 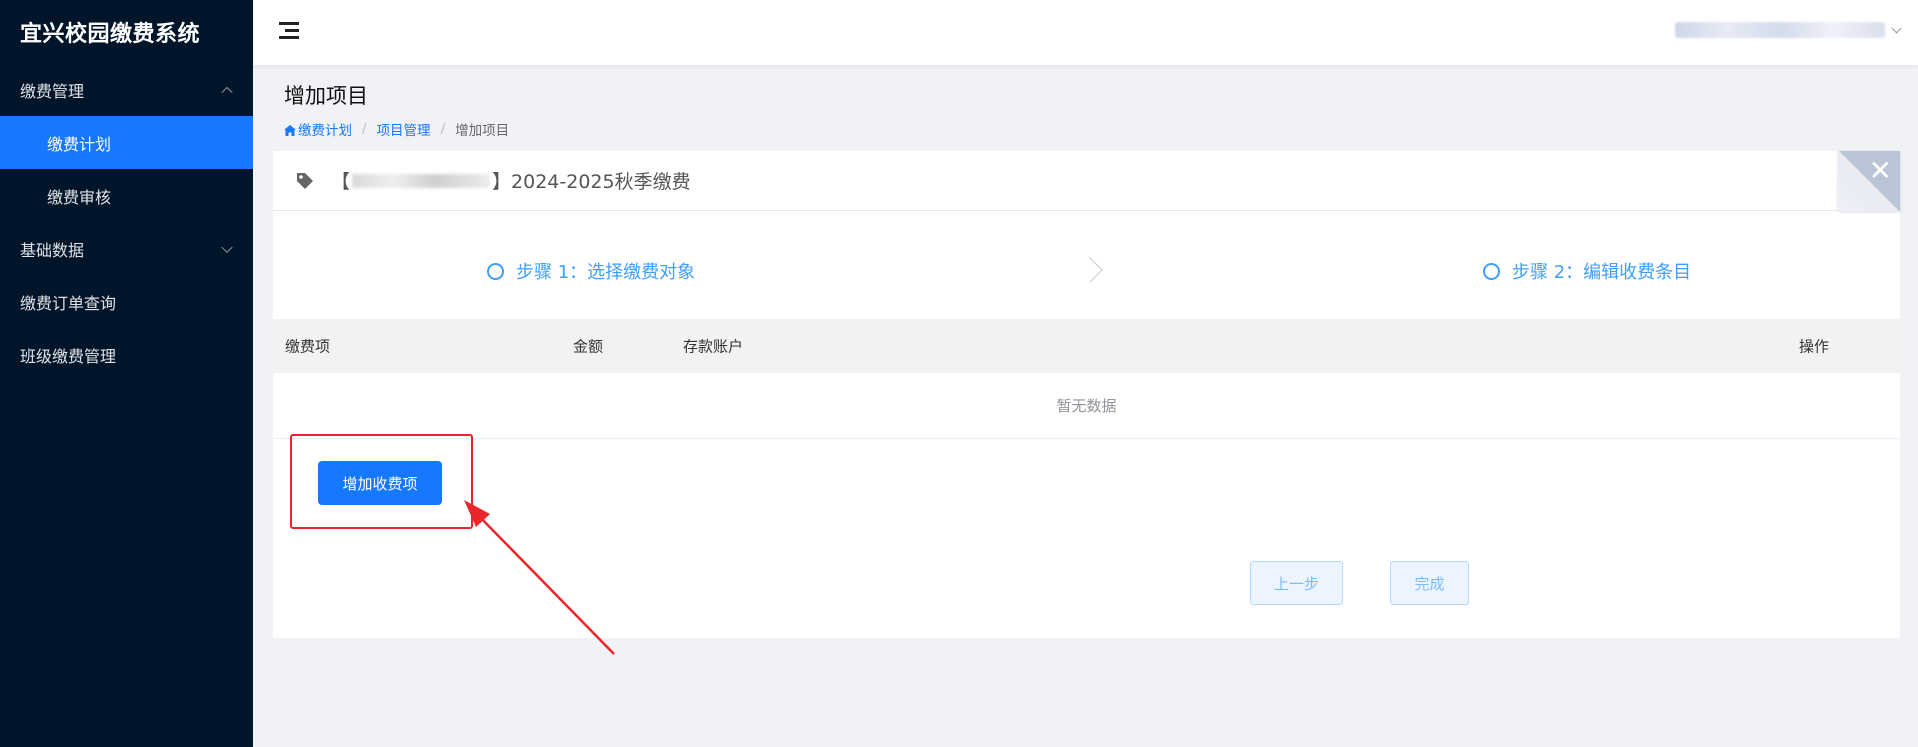 What do you see at coordinates (1814, 346) in the screenshot?
I see `column-header-actions: 操作` at bounding box center [1814, 346].